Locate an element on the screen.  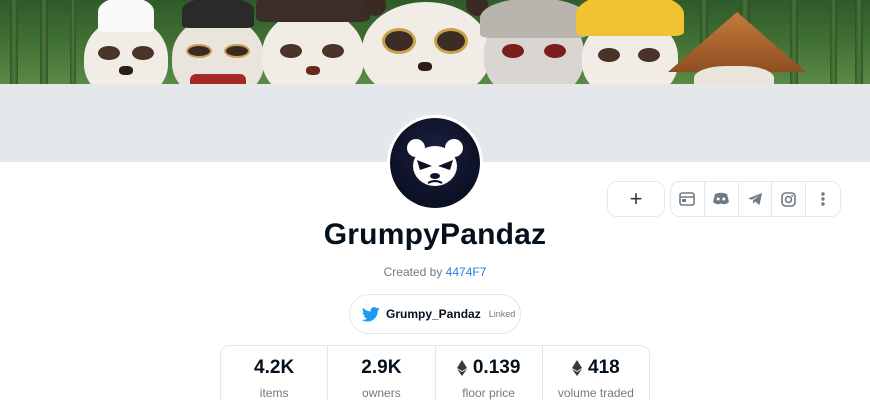
discord-icon is located at coordinates (721, 198).